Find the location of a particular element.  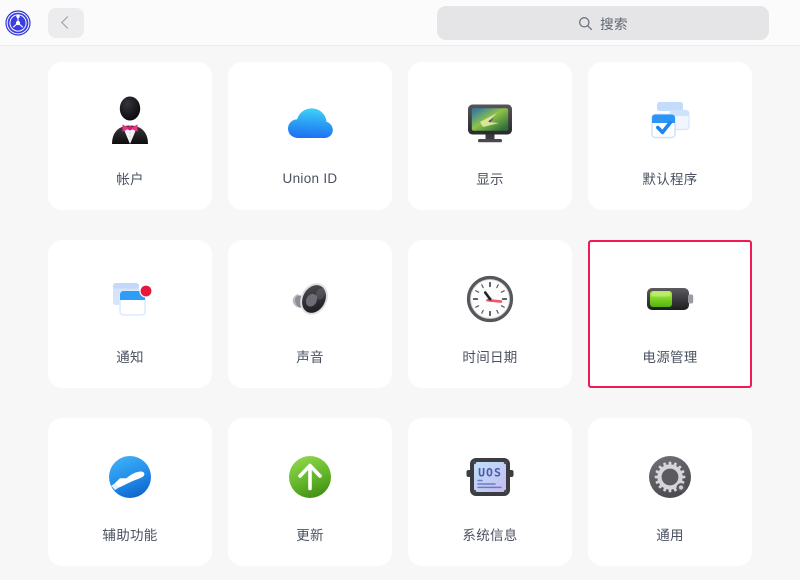

module-card-power-management: 电源管理 is located at coordinates (670, 314).